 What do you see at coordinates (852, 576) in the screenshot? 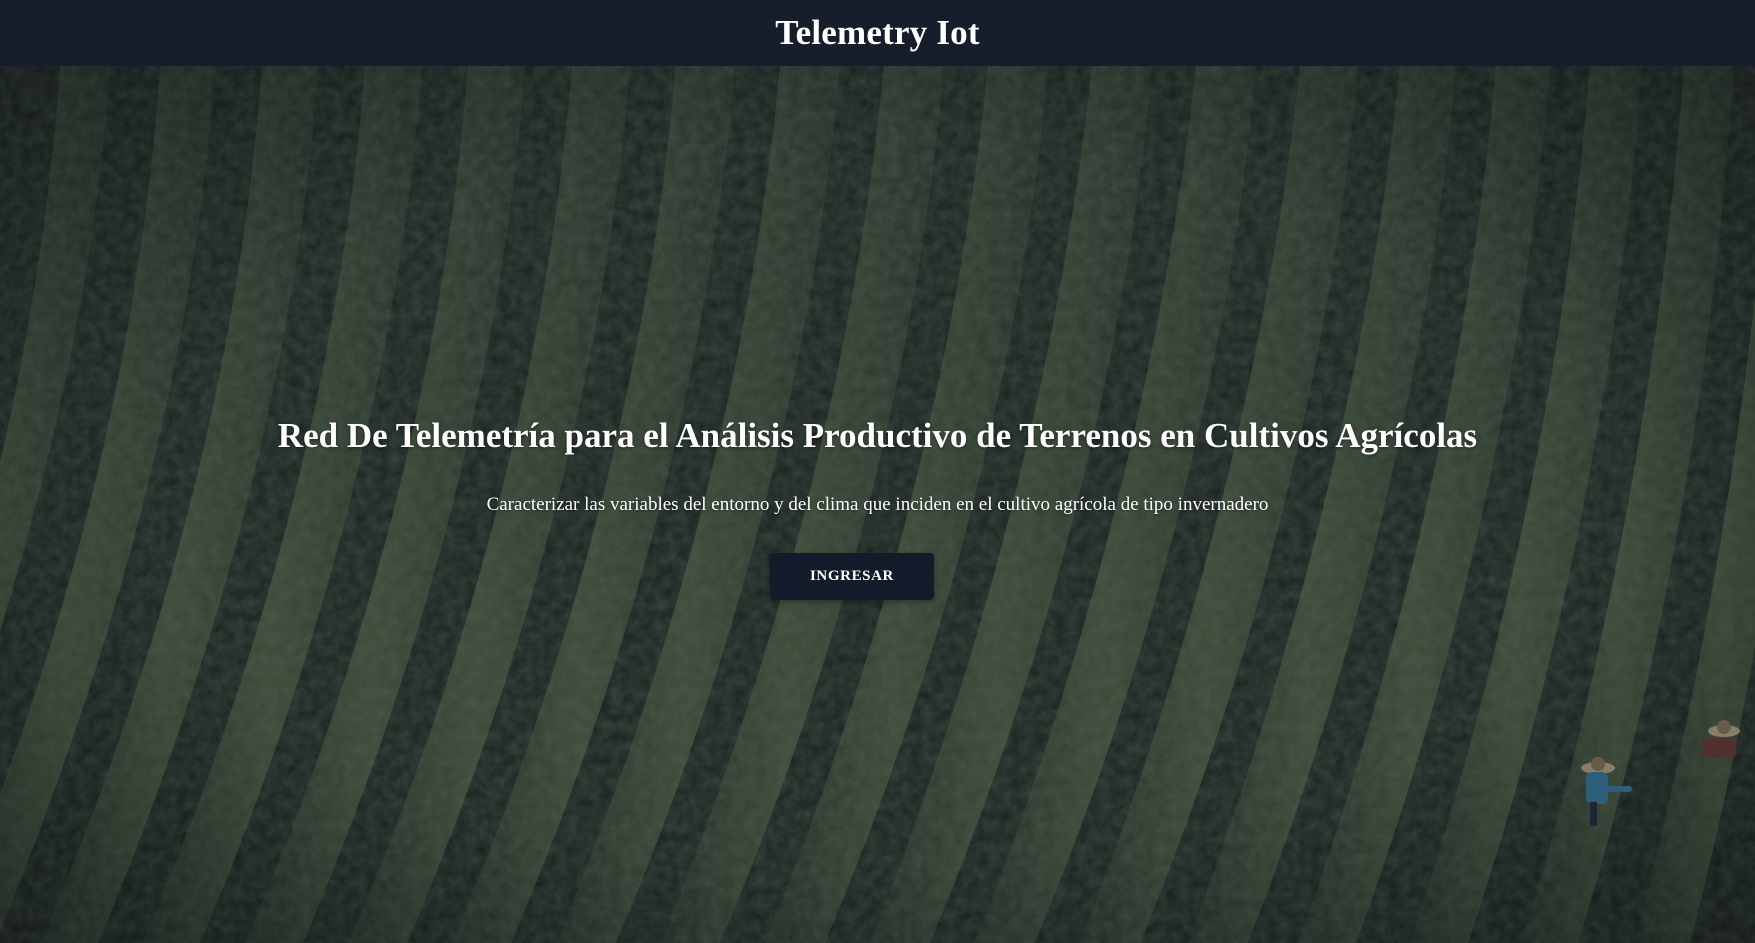
I see `ingresar-button: INGRESAR` at bounding box center [852, 576].